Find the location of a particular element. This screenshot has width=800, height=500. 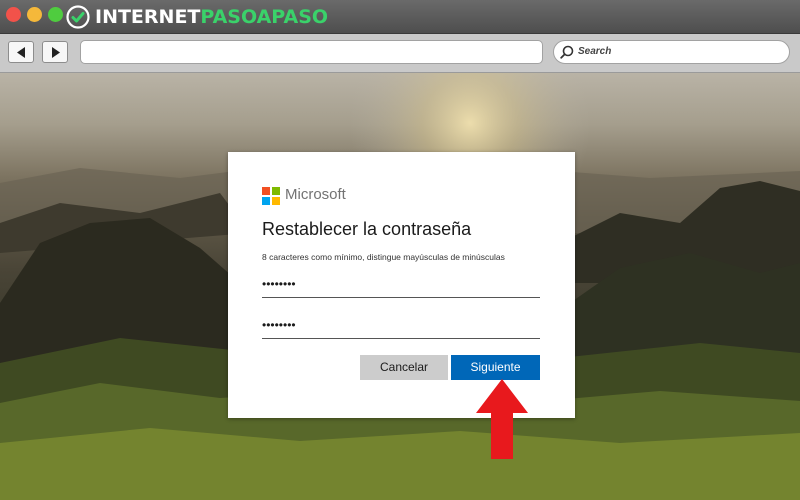

search-placeholder: Search is located at coordinates (595, 51).